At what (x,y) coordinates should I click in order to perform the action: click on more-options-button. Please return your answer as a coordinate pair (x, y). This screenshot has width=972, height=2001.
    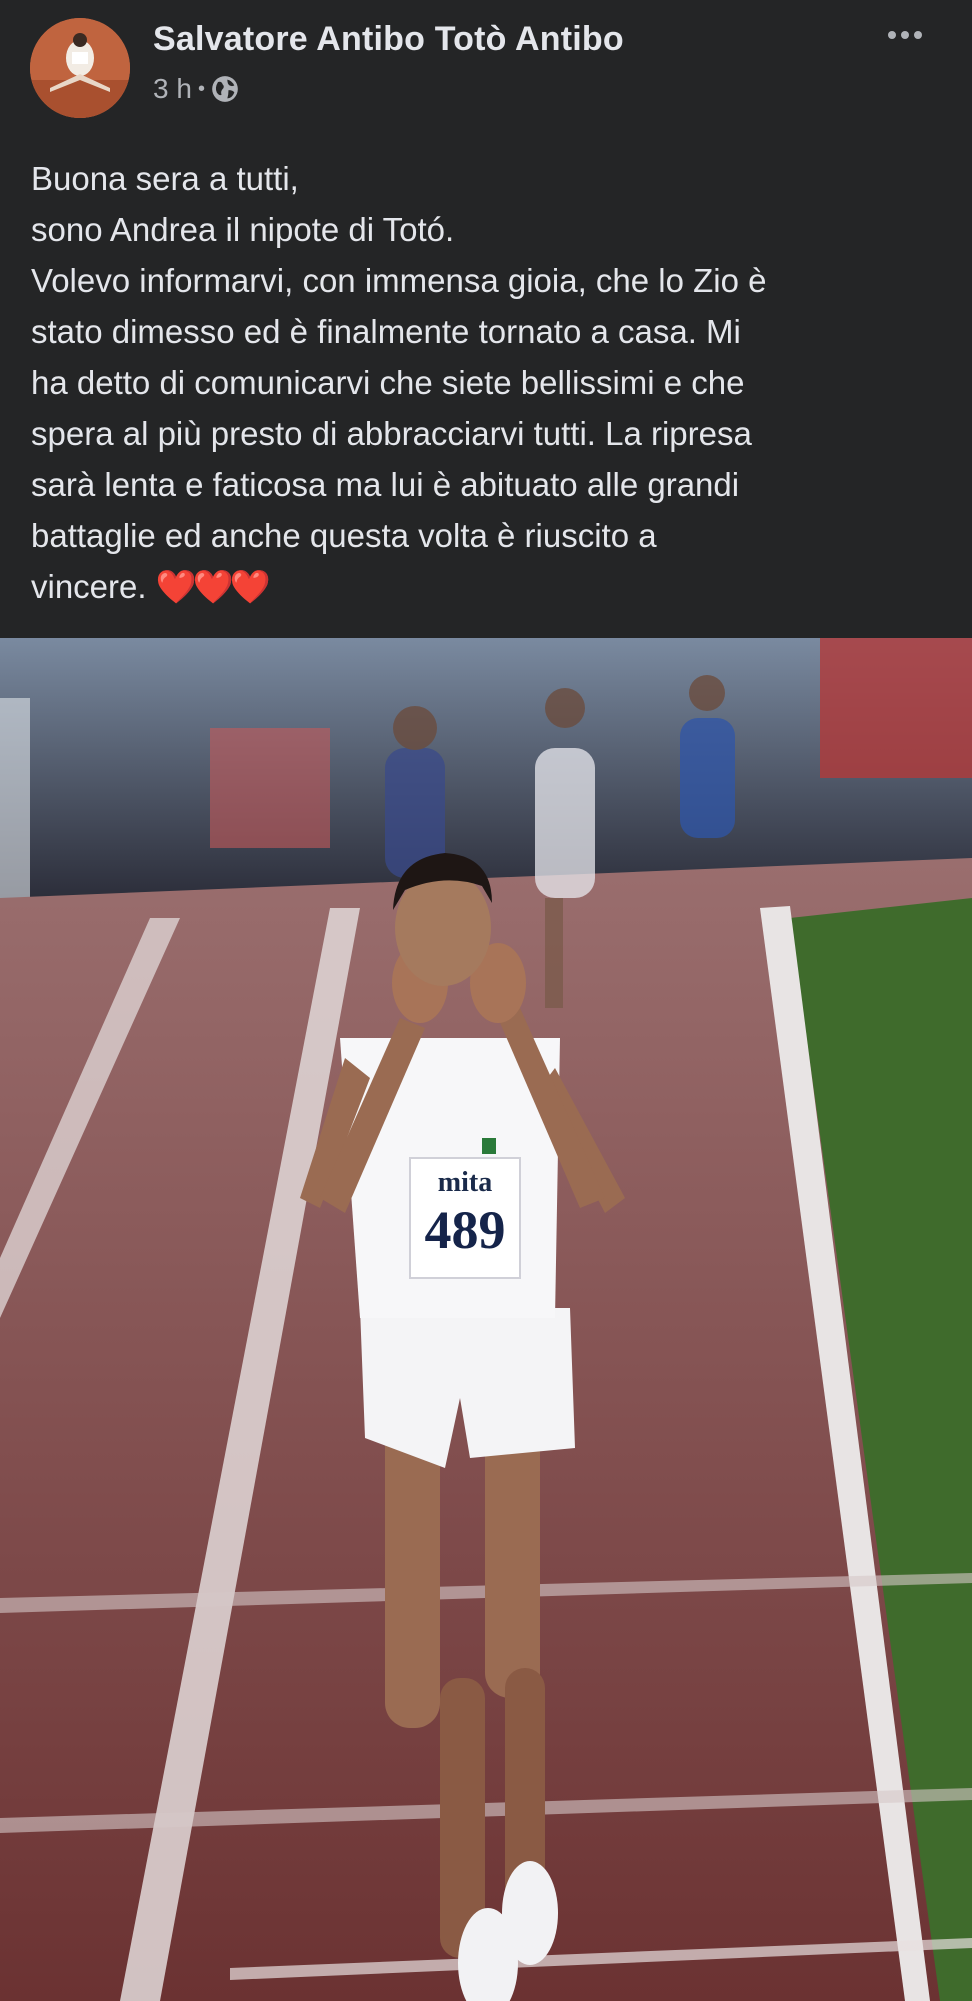
    Looking at the image, I should click on (905, 35).